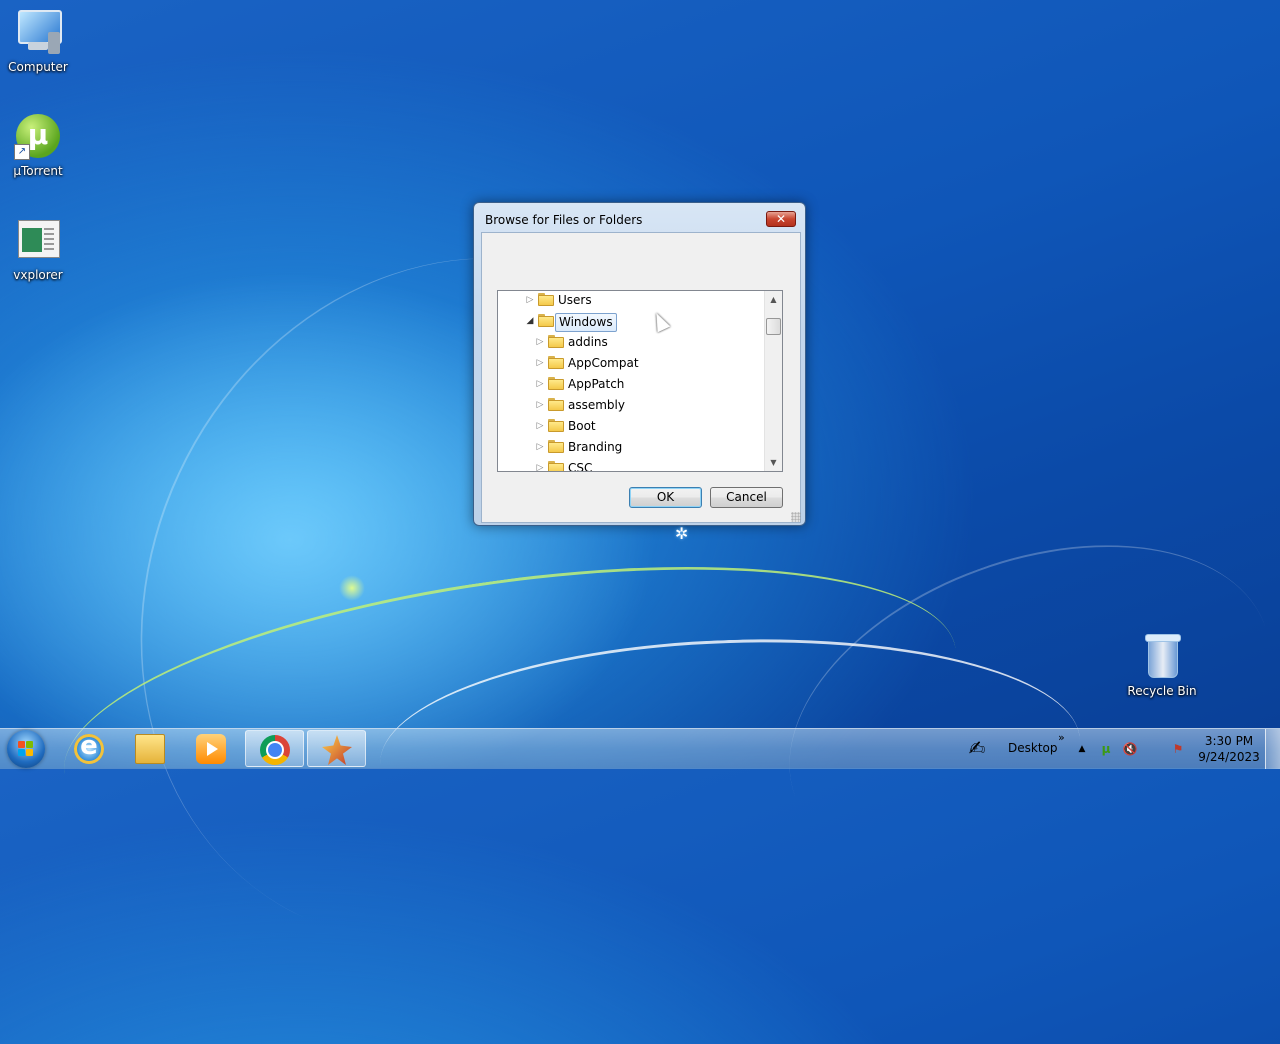 Image resolution: width=1280 pixels, height=1044 pixels. I want to click on recycle-bin-icon, so click(1162, 656).